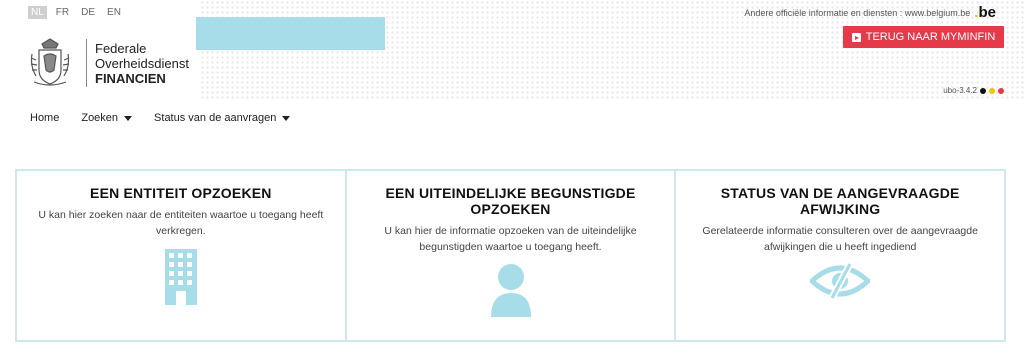  What do you see at coordinates (510, 201) in the screenshot?
I see `tile-title: EEN UITEINDELIJKE BEGUNSTIGDE OPZOEKEN` at bounding box center [510, 201].